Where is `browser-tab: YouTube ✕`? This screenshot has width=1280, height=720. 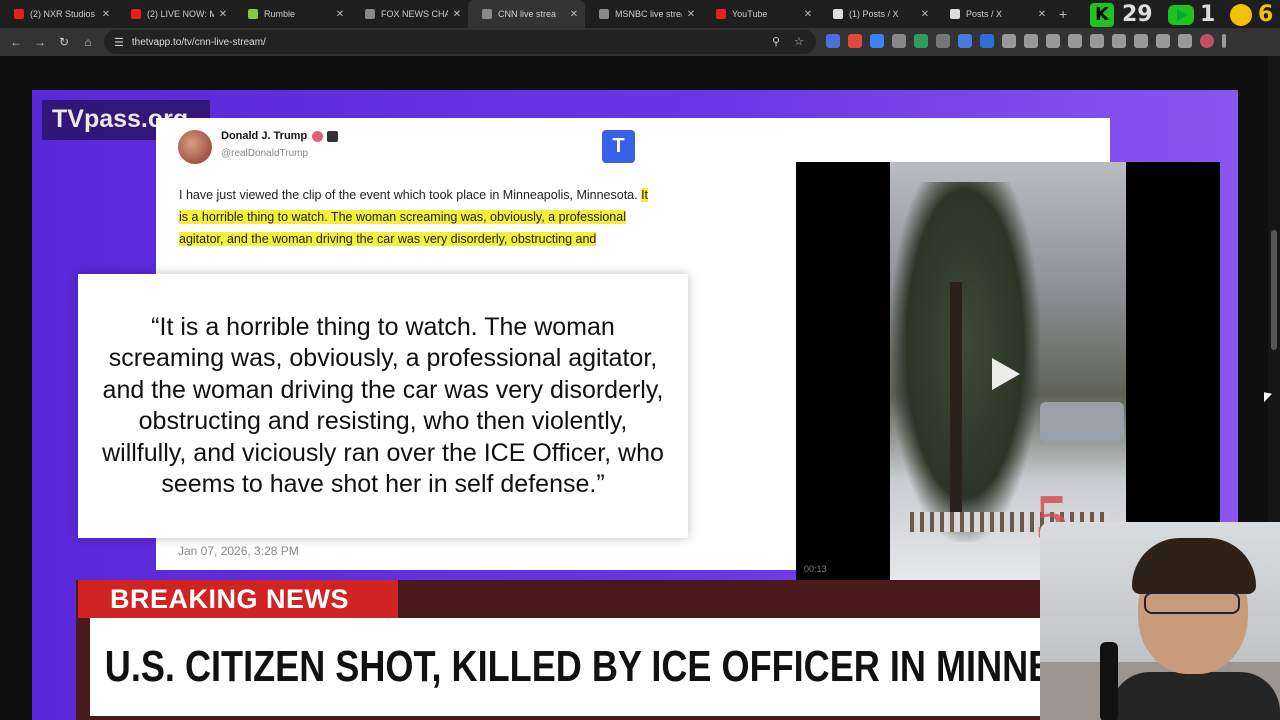
browser-tab: YouTube ✕ is located at coordinates (760, 14).